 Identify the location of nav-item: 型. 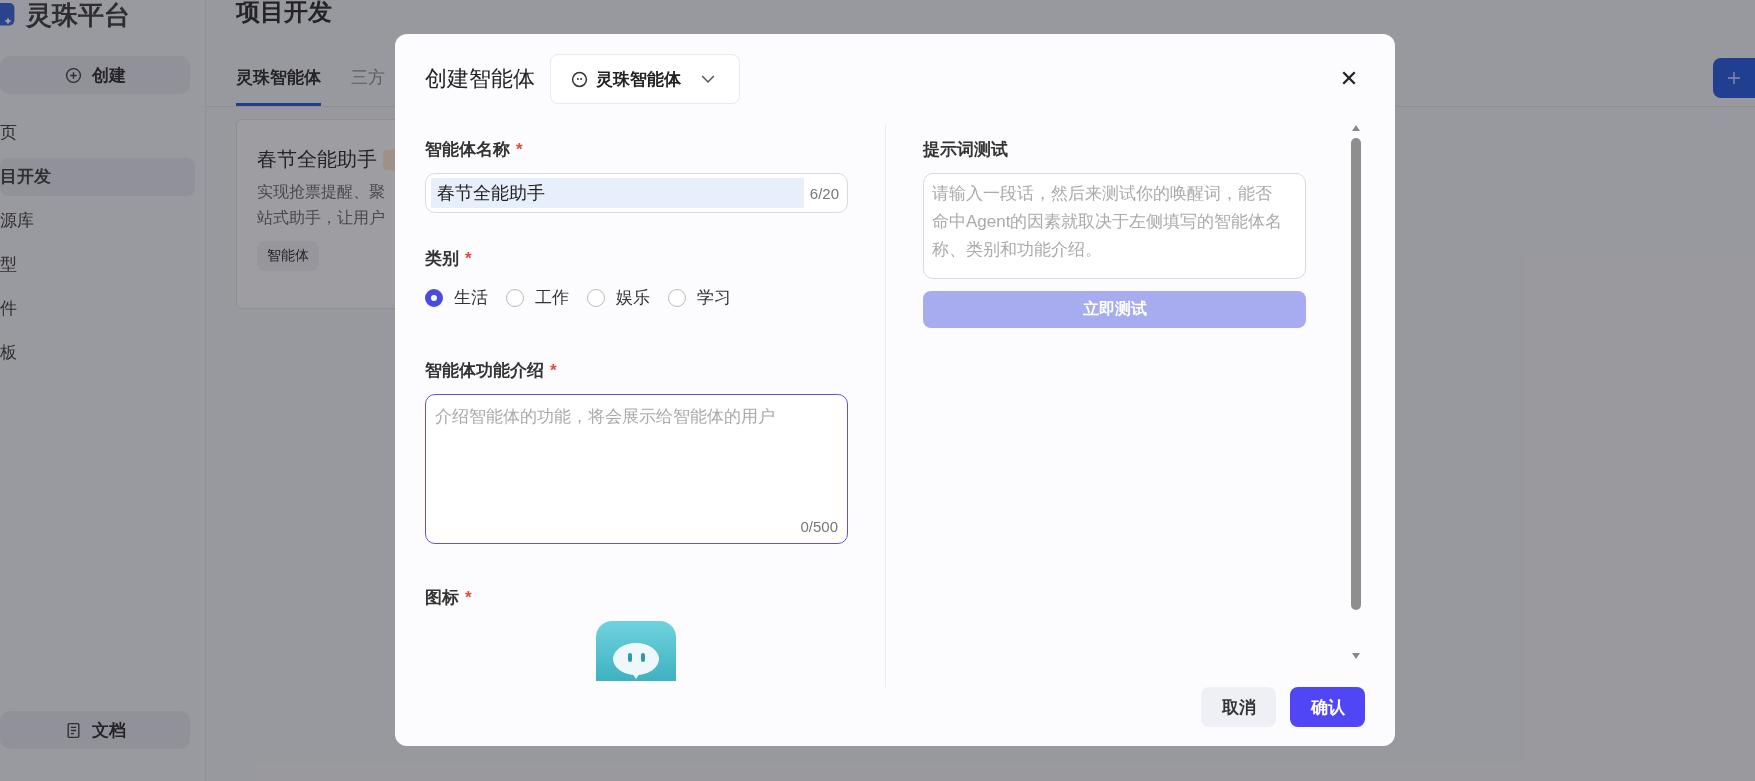
(97, 265).